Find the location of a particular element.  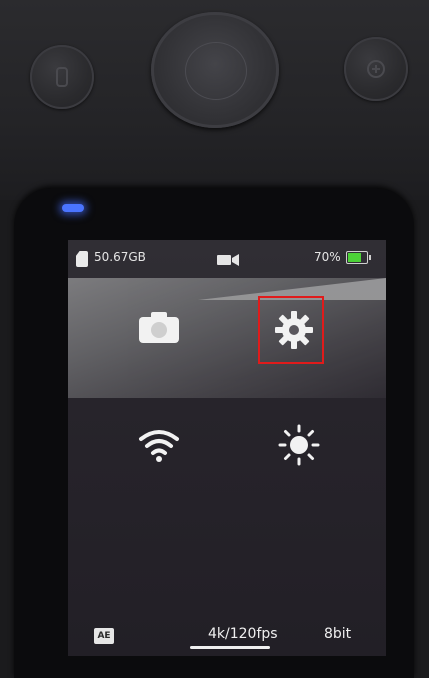

wifi-icon is located at coordinates (159, 446).